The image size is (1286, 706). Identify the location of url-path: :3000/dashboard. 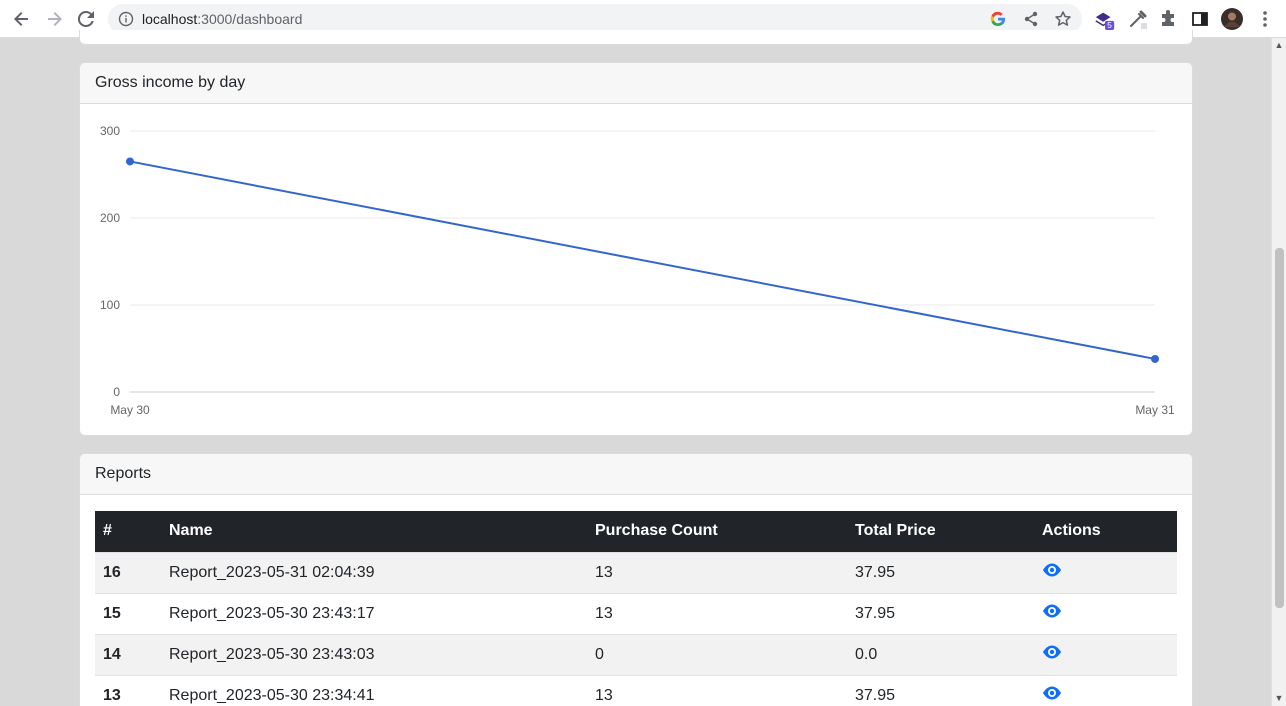
(250, 19).